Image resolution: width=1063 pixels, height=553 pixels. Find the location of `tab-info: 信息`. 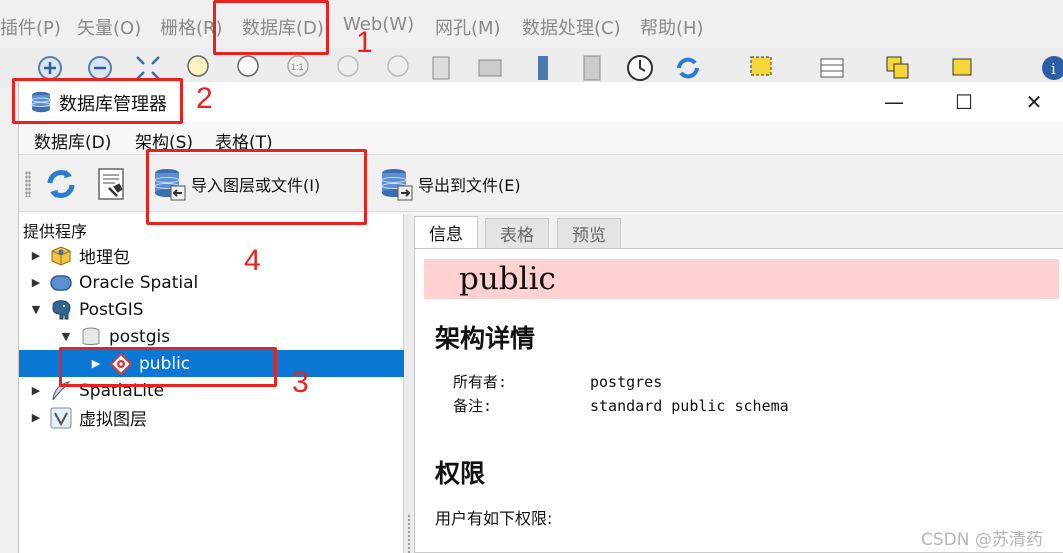

tab-info: 信息 is located at coordinates (446, 232).